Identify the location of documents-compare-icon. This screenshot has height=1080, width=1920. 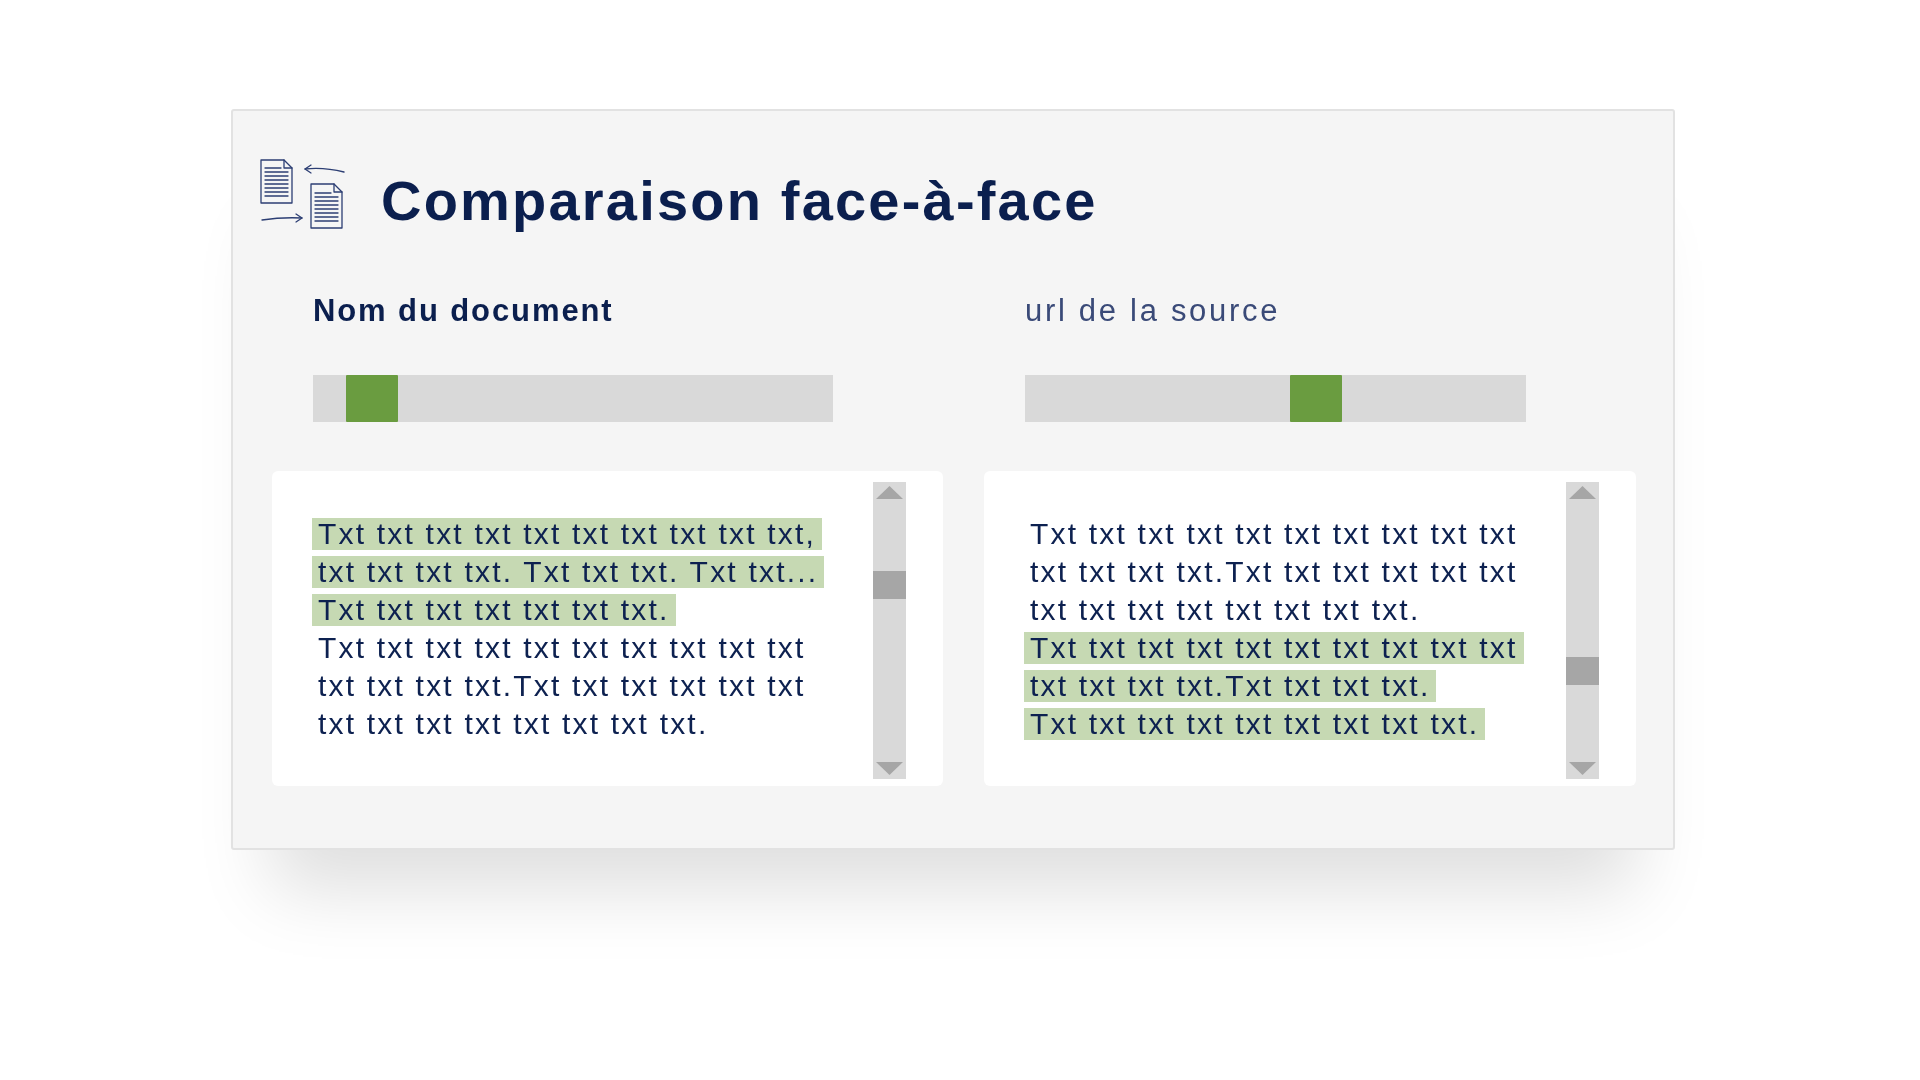
(303, 194).